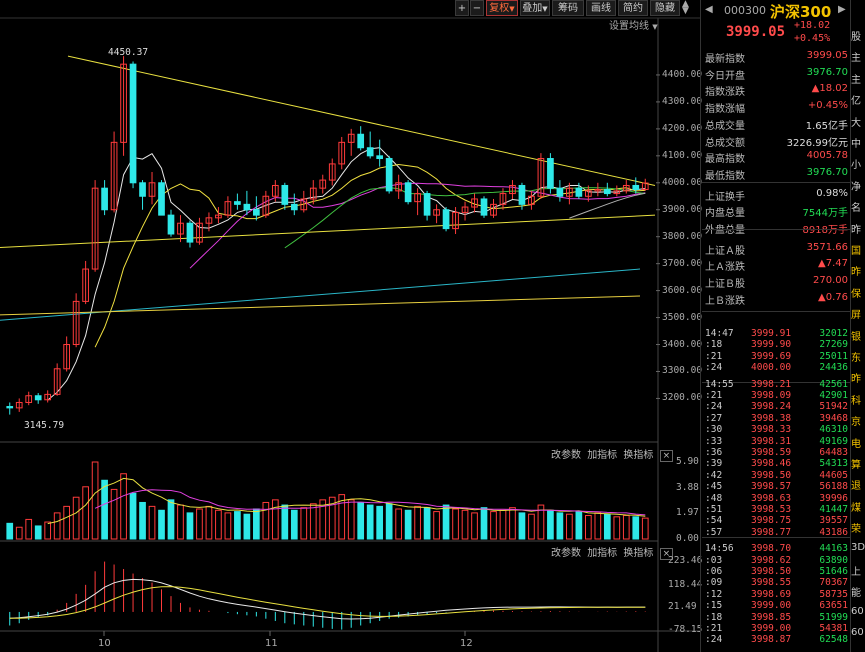 This screenshot has height=652, width=865. Describe the element at coordinates (858, 421) in the screenshot. I see `side-strip-item: 京` at that location.